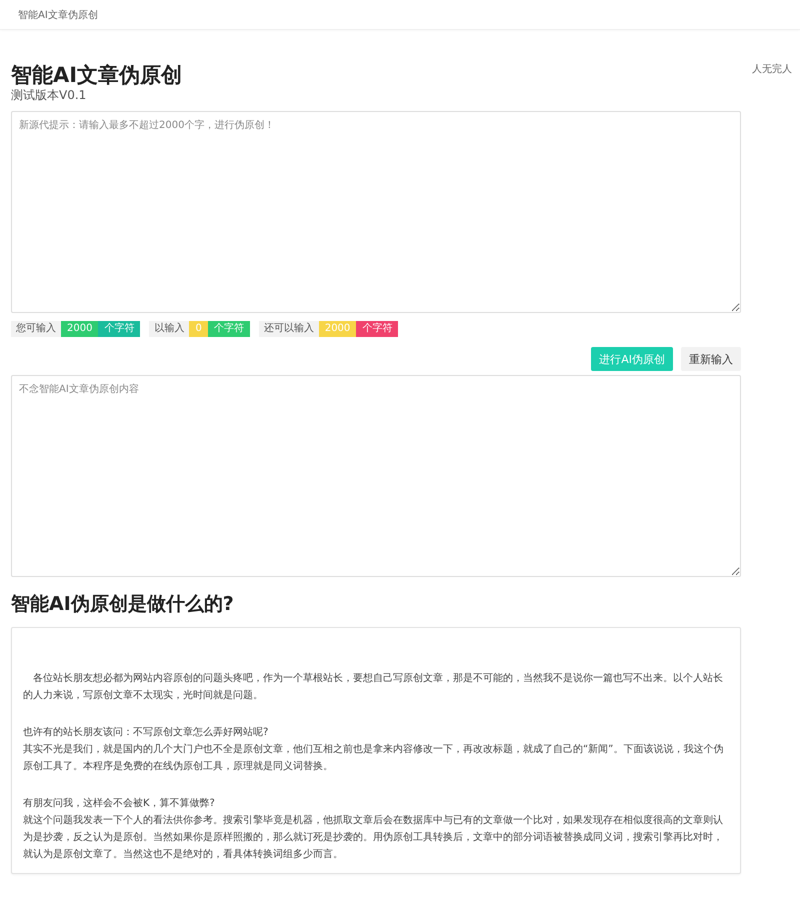  What do you see at coordinates (373, 838) in the screenshot?
I see `paragraph: 就这个问题我发表一下个人的看法供你参考。搜索引擎毕竟是机器，他抓取文章后会在数据库中与已有的文章做一个比对，如果发现存在相似度很高的文章则认为是抄袭，反之认为是原创。当然如果你是原样照搬的，那么就订死是抄袭的。用伪原创工具转换后，文章中的部分词语被替换成同义词，搜索引擎再比对时，就认为是原创文章了。当然这也不是绝对的，看具体转换词组多少而言。` at bounding box center [373, 838].